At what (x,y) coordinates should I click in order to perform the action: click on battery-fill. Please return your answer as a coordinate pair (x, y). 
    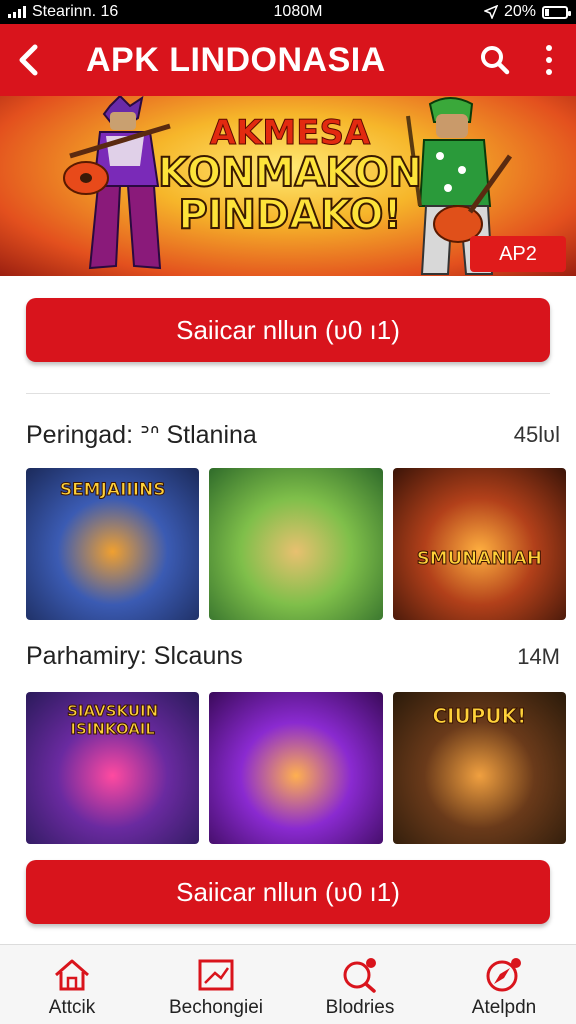
    Looking at the image, I should click on (547, 12).